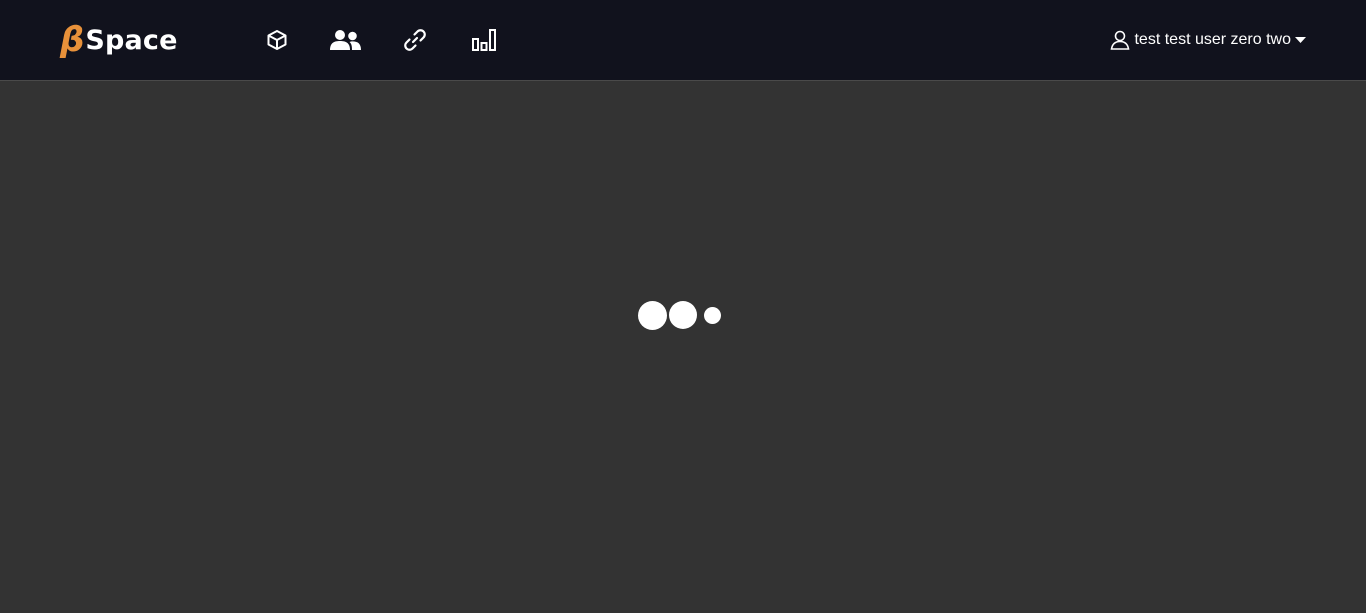  Describe the element at coordinates (1212, 39) in the screenshot. I see `user-name: test test user zero two` at that location.